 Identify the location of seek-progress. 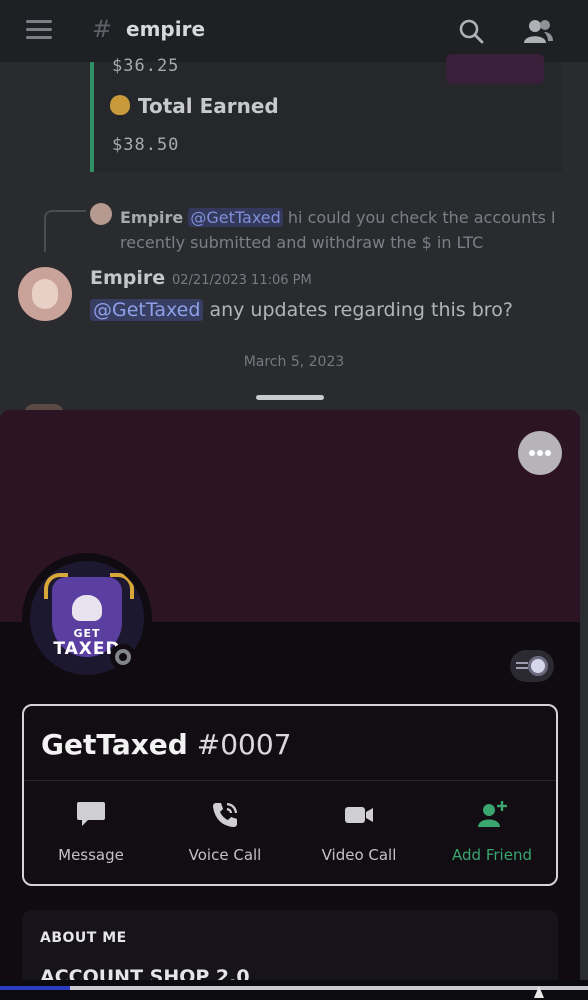
(35, 988).